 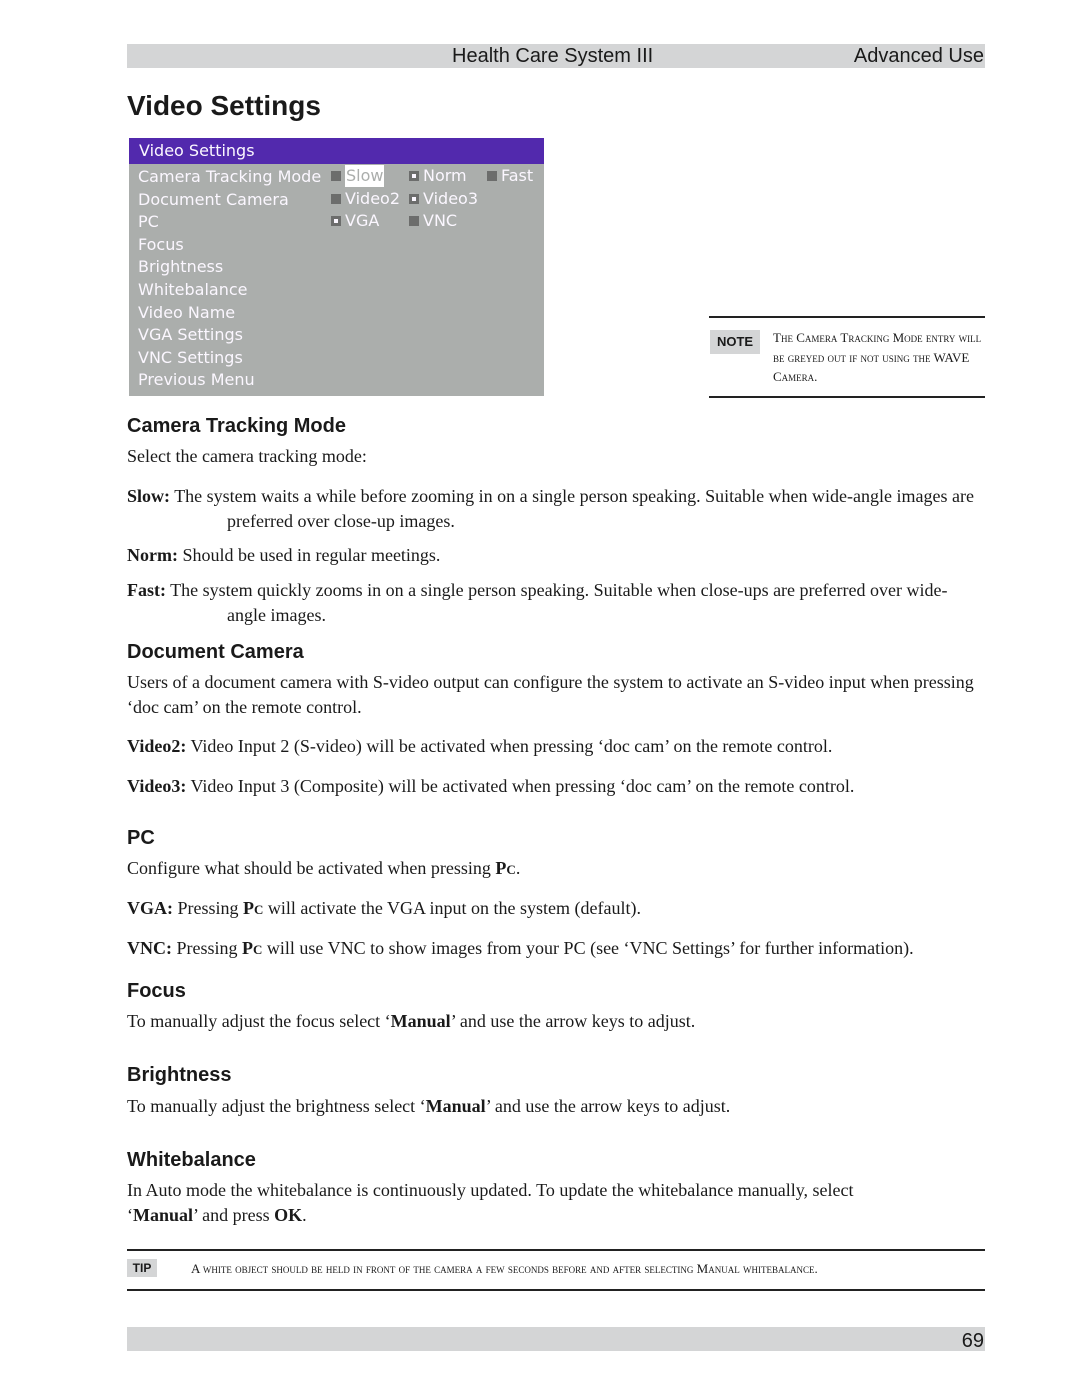 What do you see at coordinates (918, 56) in the screenshot?
I see `header-section: Advanced Use` at bounding box center [918, 56].